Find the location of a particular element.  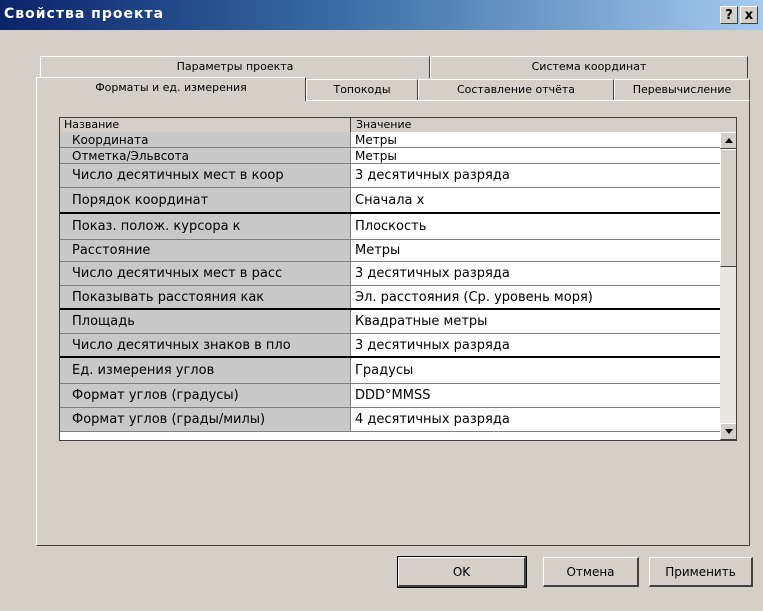

title-bar: Свойства проекта ? x is located at coordinates (381, 15).